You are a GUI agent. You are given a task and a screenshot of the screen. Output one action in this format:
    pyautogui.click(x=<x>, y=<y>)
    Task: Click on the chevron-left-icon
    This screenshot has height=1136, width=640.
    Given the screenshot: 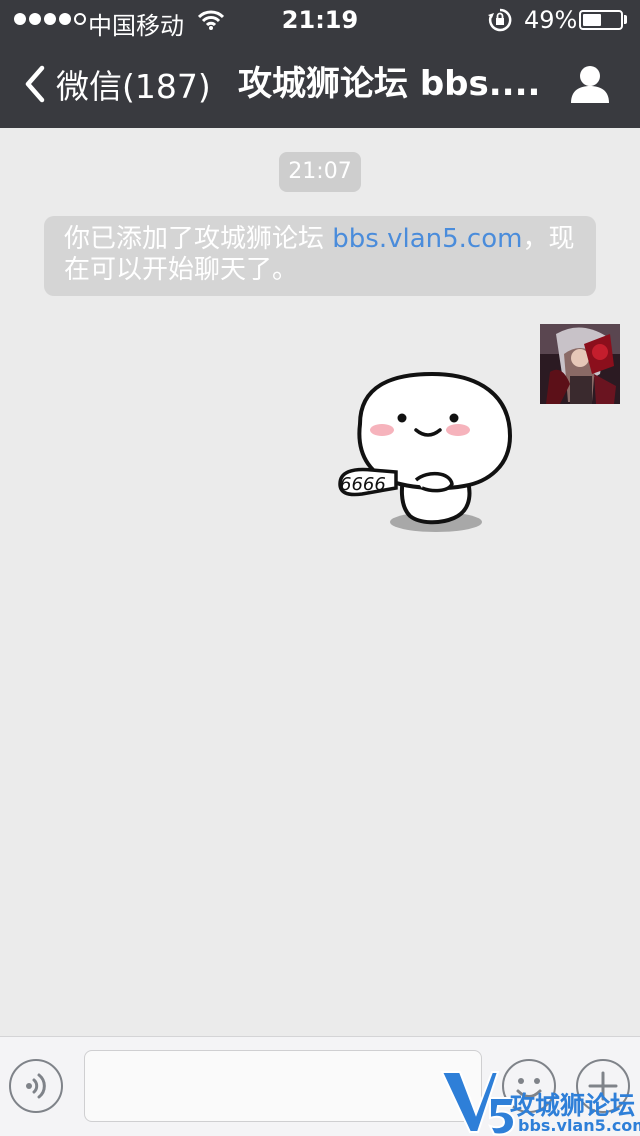 What is the action you would take?
    pyautogui.click(x=35, y=84)
    